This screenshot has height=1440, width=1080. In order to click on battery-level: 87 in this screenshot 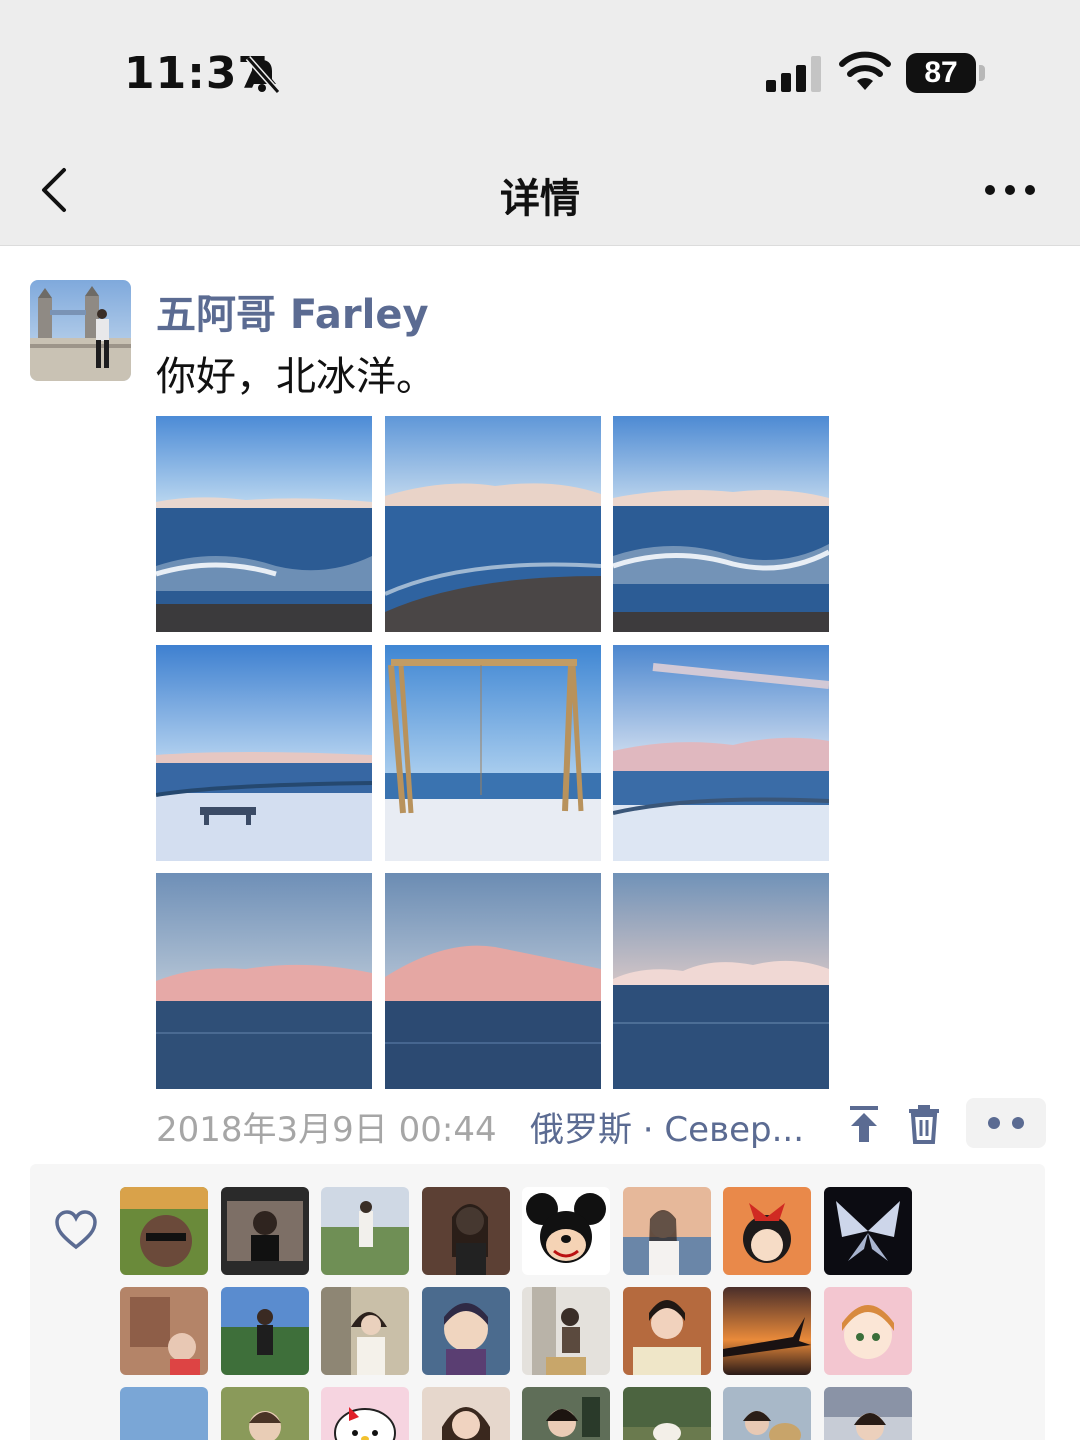, I will do `click(941, 72)`.